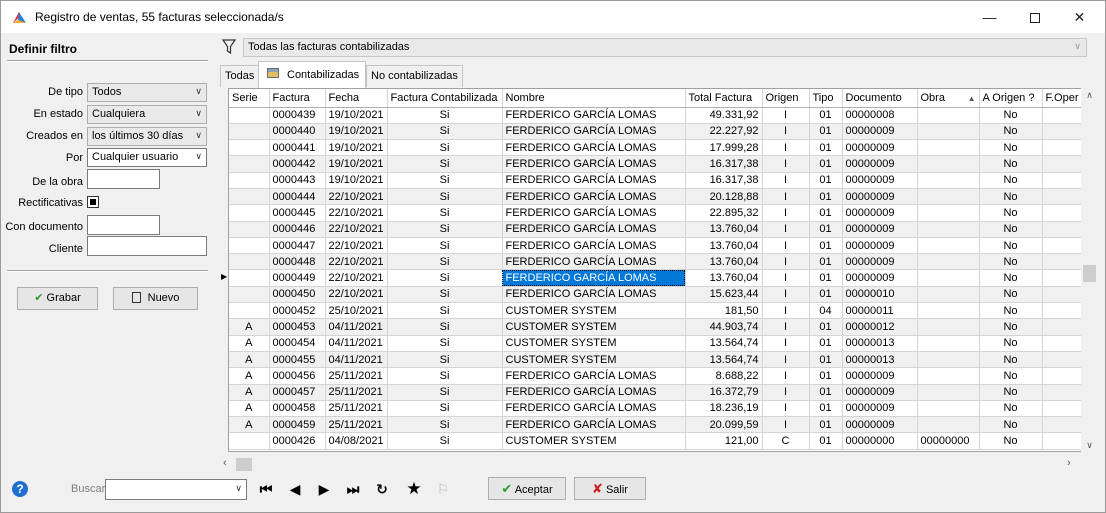 The image size is (1106, 513). I want to click on refresh-button: ↻, so click(382, 489).